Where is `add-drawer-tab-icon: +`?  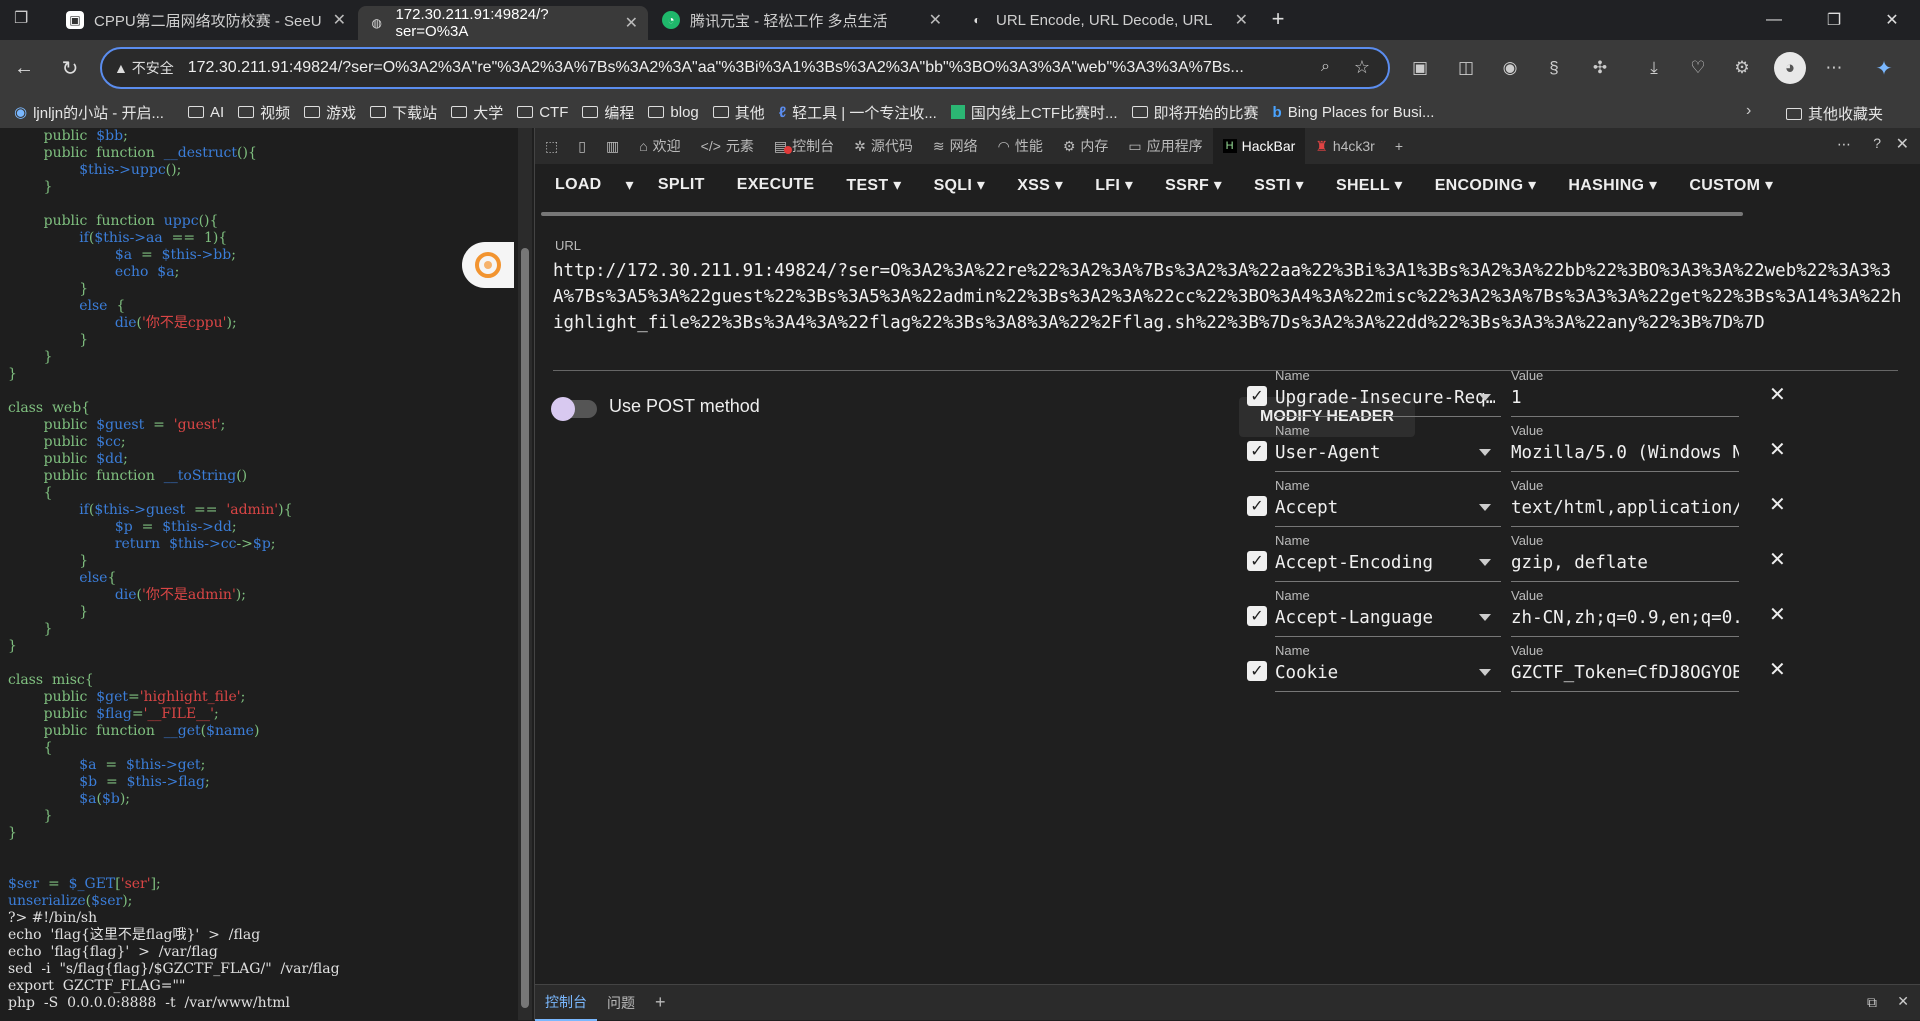
add-drawer-tab-icon: + is located at coordinates (660, 1002).